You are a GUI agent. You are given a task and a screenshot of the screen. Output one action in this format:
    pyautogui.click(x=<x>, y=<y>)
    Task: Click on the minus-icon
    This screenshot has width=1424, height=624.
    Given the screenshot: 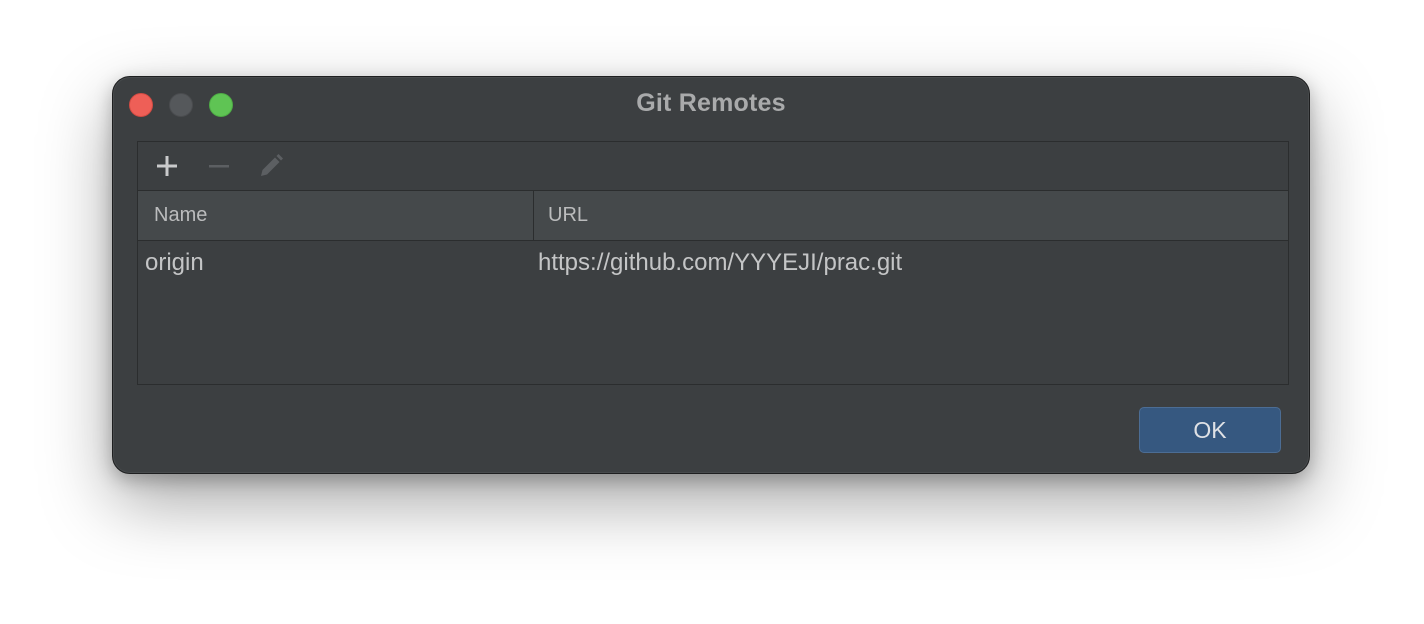 What is the action you would take?
    pyautogui.click(x=219, y=166)
    